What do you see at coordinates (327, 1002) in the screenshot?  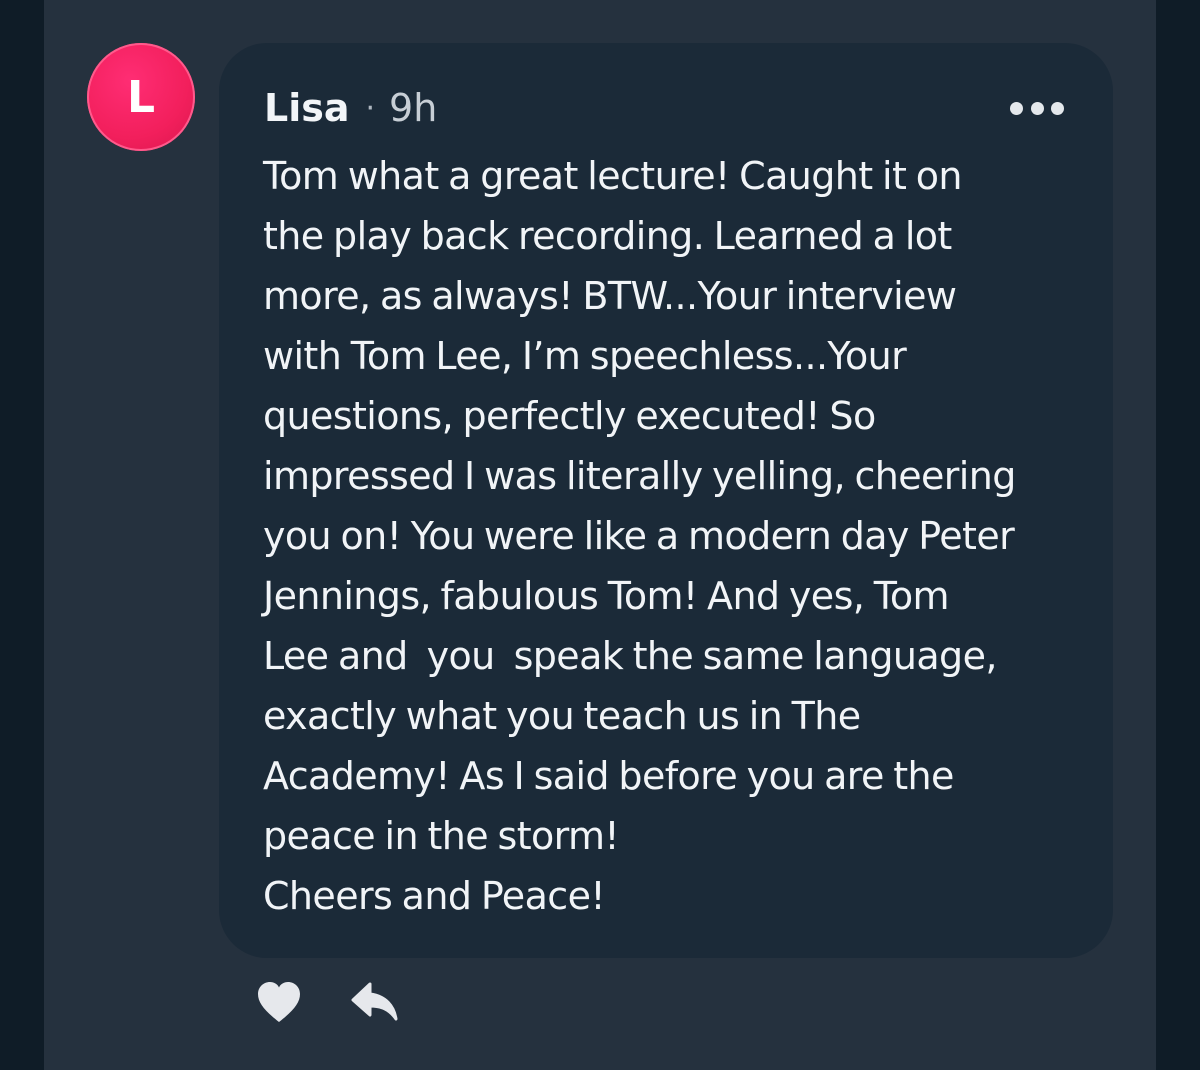 I see `comment-actions` at bounding box center [327, 1002].